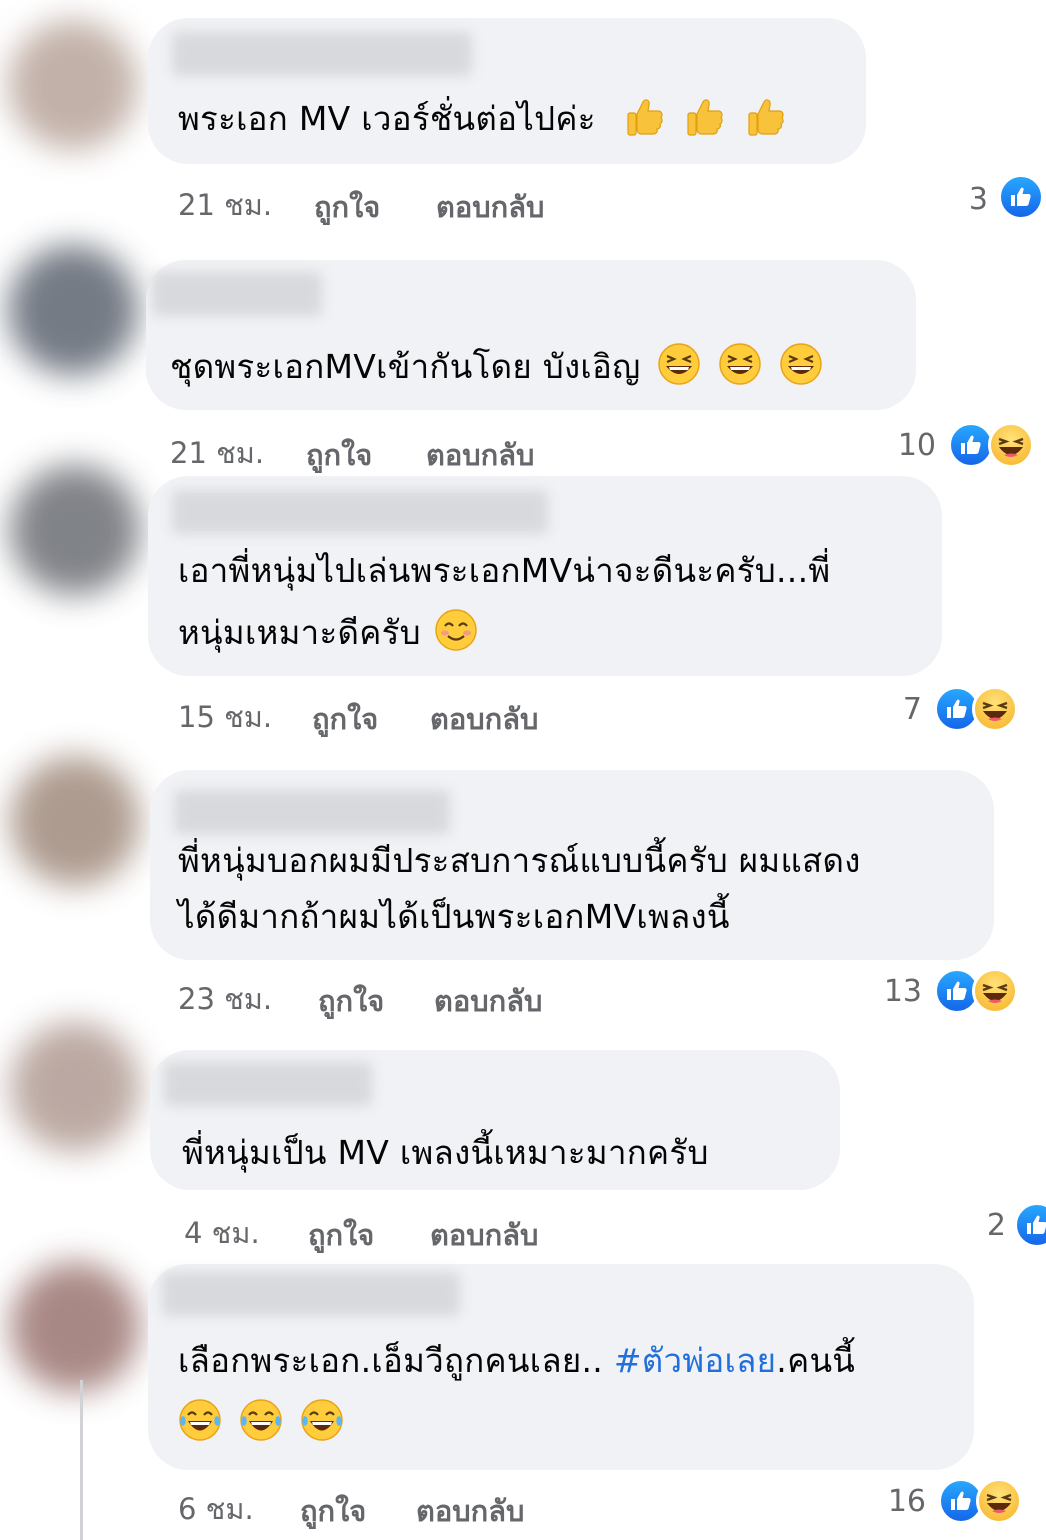 This screenshot has height=1540, width=1046. Describe the element at coordinates (996, 1225) in the screenshot. I see `reaction-count: 2` at that location.